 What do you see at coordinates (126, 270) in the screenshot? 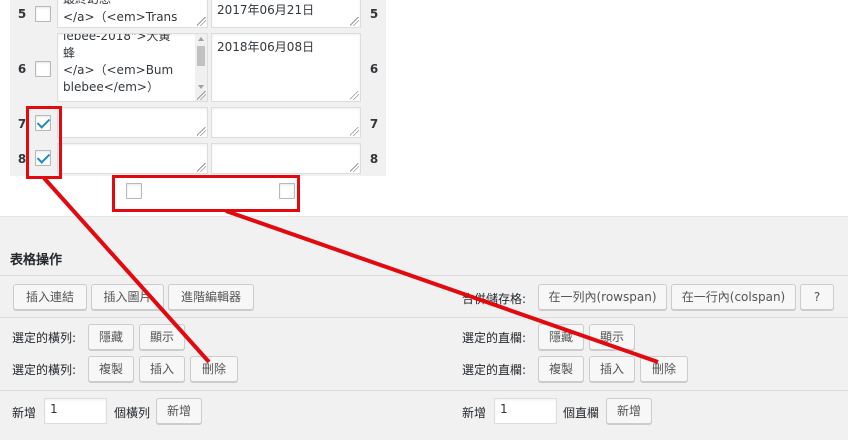
I see `annotation-line-rows` at bounding box center [126, 270].